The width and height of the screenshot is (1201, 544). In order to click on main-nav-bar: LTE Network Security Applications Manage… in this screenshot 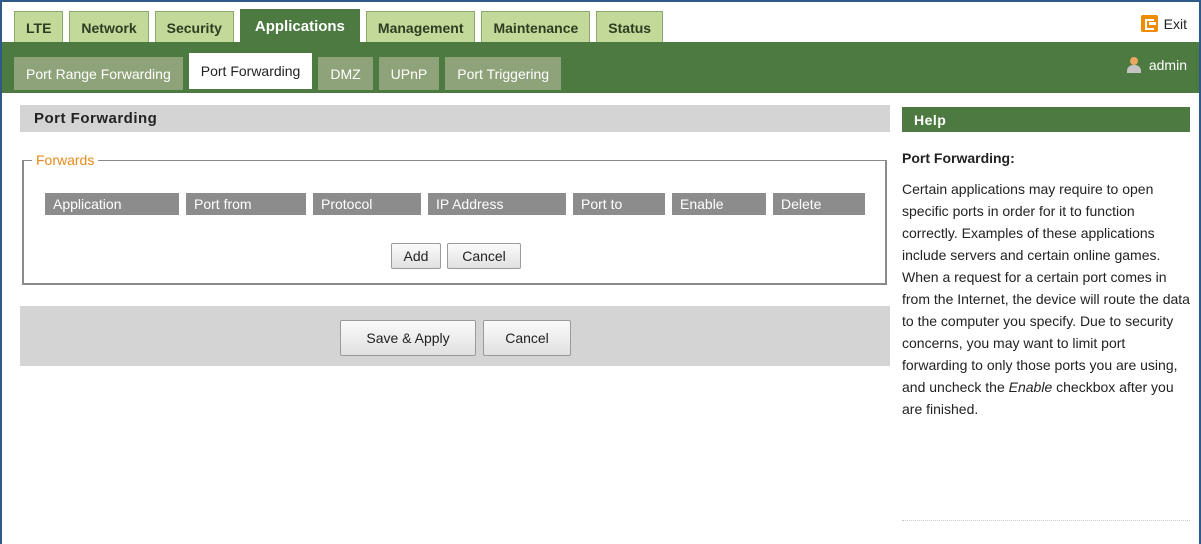, I will do `click(600, 23)`.